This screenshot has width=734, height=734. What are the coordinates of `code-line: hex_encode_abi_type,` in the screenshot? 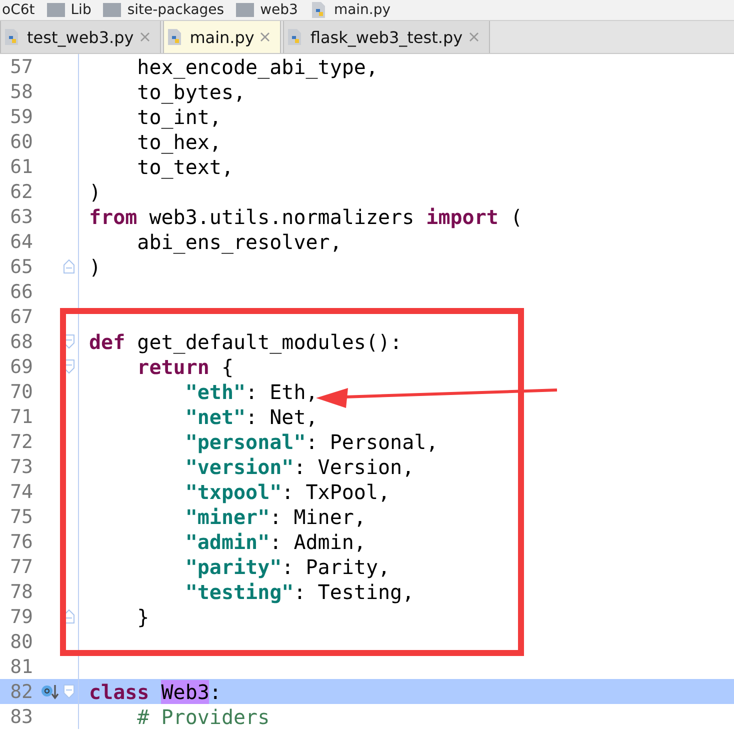 It's located at (257, 66).